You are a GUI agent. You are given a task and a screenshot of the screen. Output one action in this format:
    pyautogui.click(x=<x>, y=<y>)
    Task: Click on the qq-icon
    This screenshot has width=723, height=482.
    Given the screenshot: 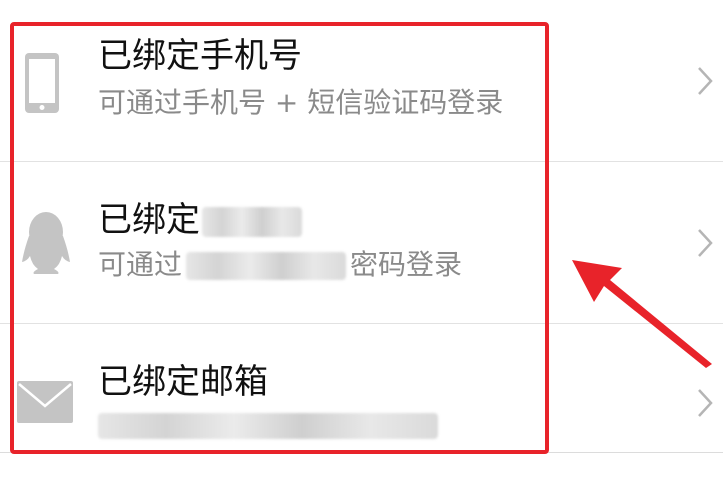 What is the action you would take?
    pyautogui.click(x=46, y=245)
    